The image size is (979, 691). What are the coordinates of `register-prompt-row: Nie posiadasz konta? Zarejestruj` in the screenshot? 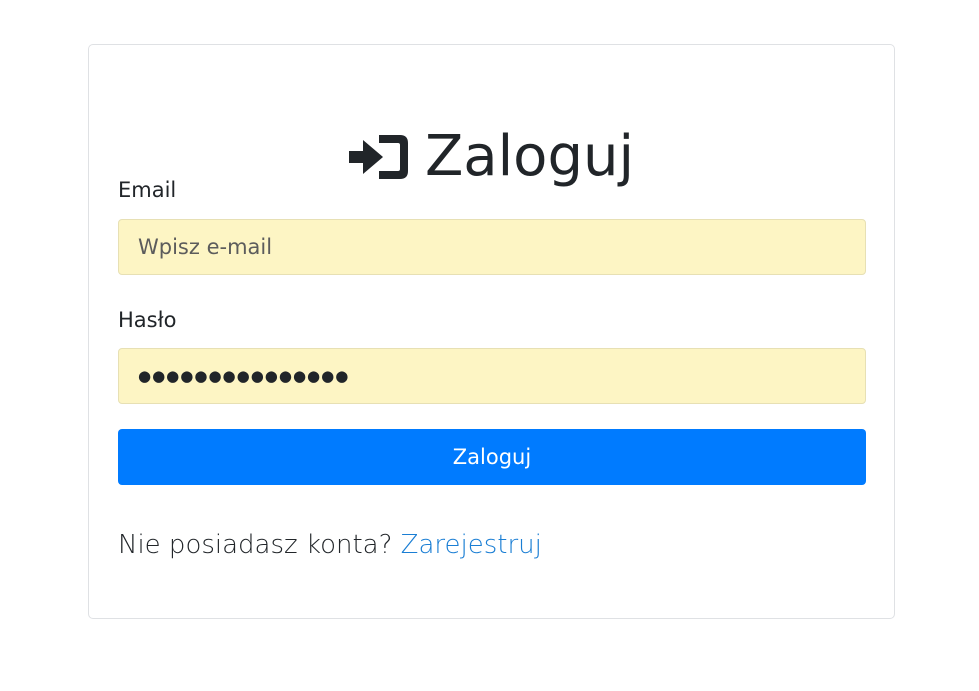 It's located at (330, 545).